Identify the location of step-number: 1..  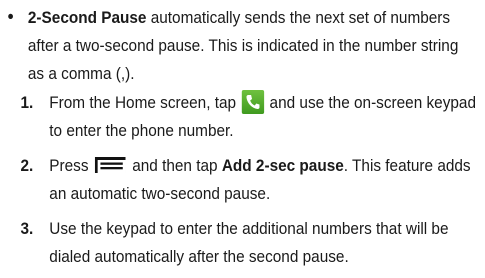
(27, 103).